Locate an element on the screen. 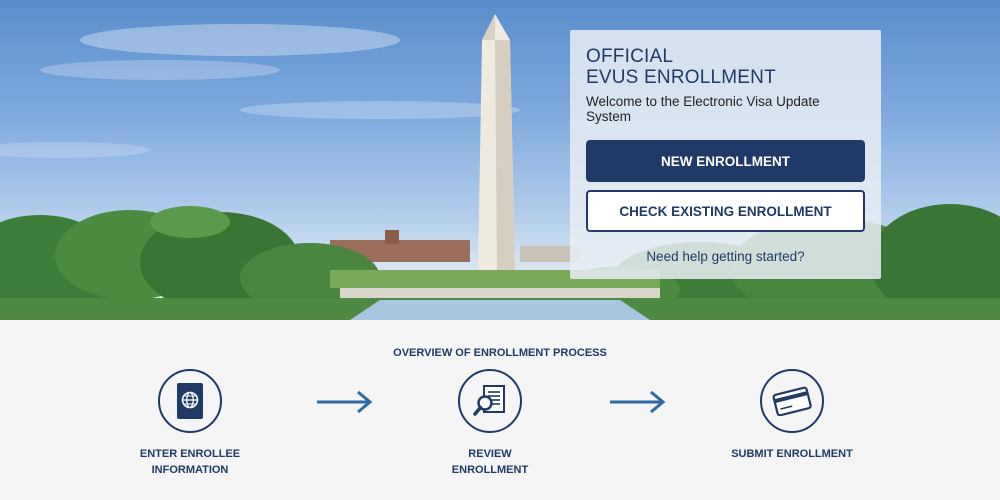 Image resolution: width=1000 pixels, height=500 pixels. step-label: REVIEW ENROLLMENT is located at coordinates (490, 462).